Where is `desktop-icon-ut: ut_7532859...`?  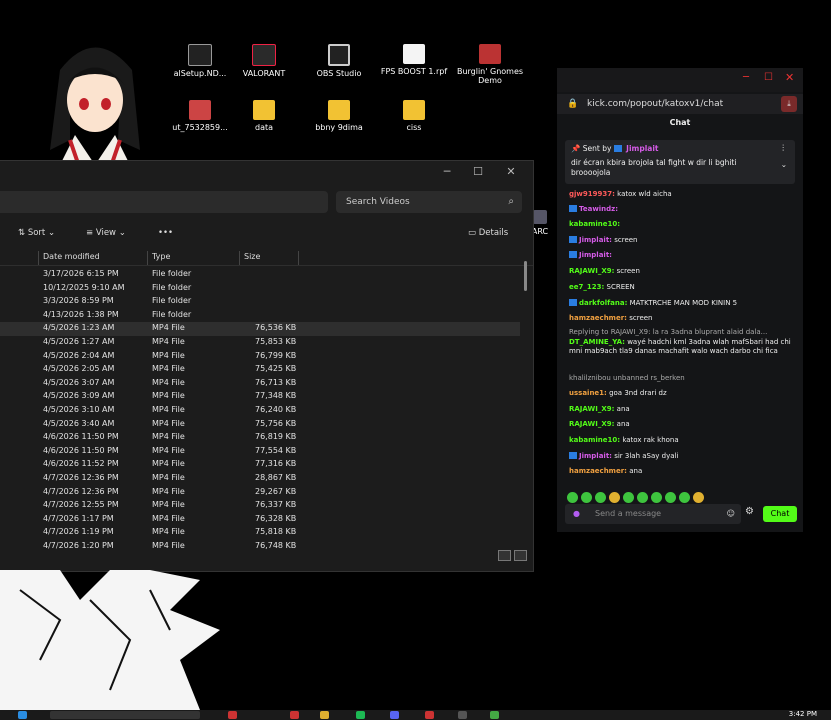 desktop-icon-ut: ut_7532859... is located at coordinates (200, 116).